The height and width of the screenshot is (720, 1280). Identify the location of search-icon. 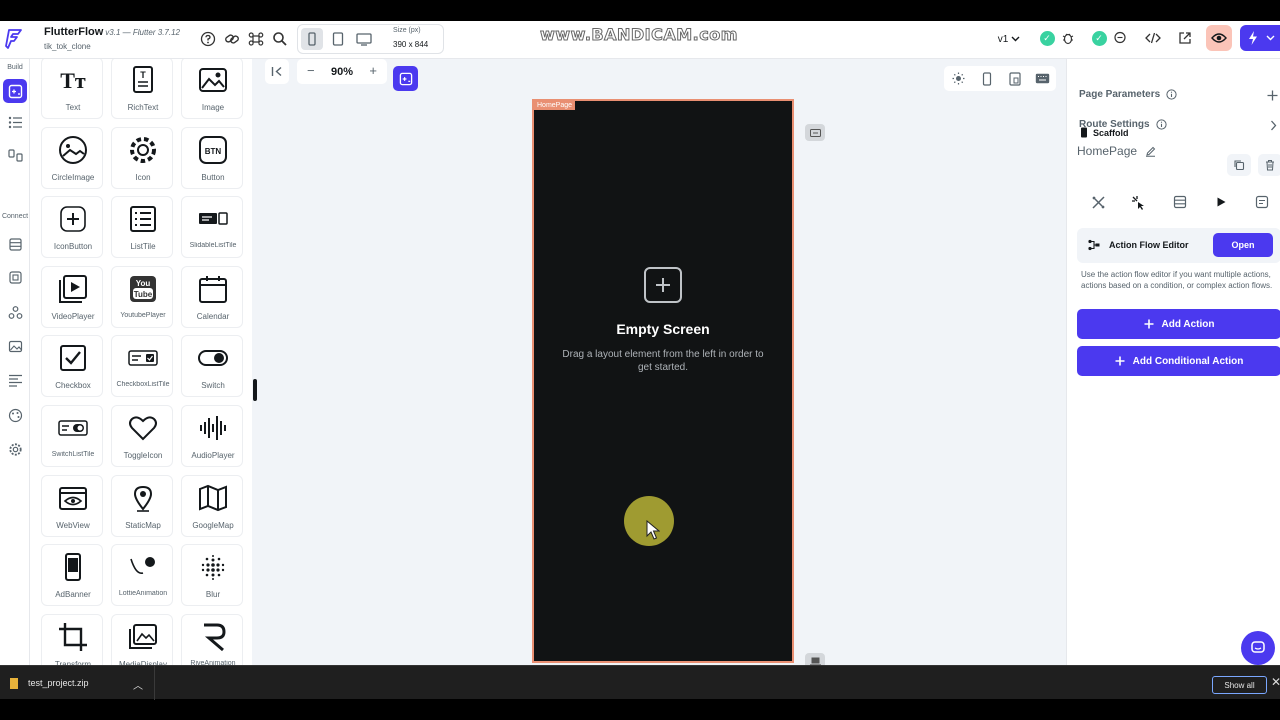
(280, 39).